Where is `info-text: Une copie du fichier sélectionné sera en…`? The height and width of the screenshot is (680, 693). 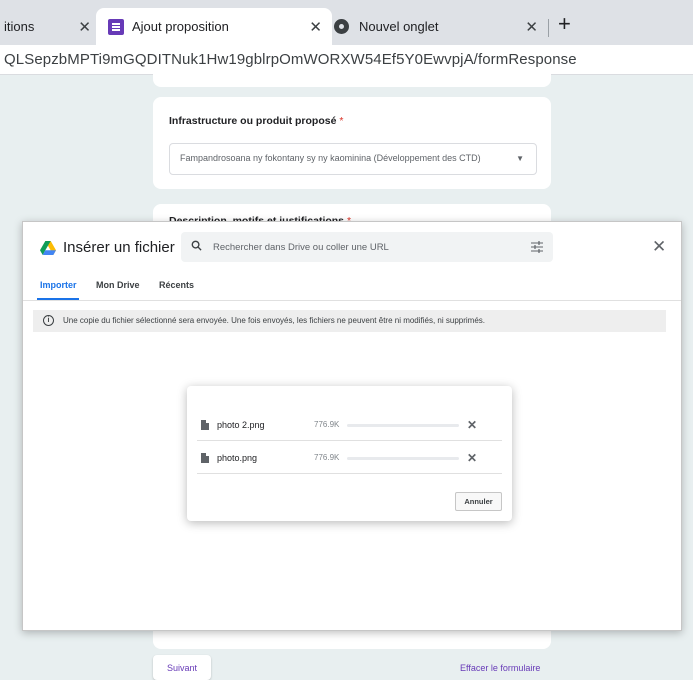 info-text: Une copie du fichier sélectionné sera en… is located at coordinates (274, 320).